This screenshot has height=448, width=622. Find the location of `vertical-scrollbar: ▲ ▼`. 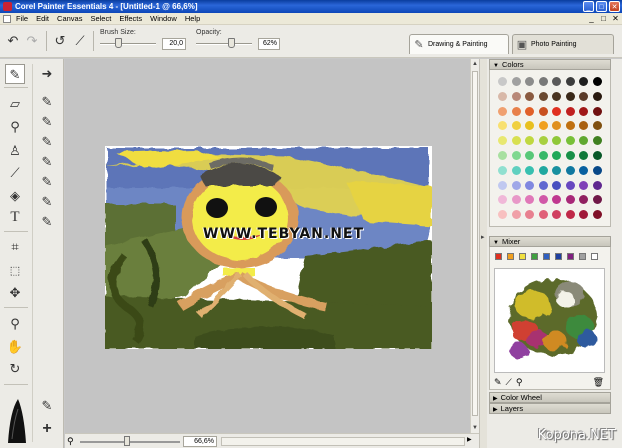

vertical-scrollbar: ▲ ▼ is located at coordinates (474, 246).